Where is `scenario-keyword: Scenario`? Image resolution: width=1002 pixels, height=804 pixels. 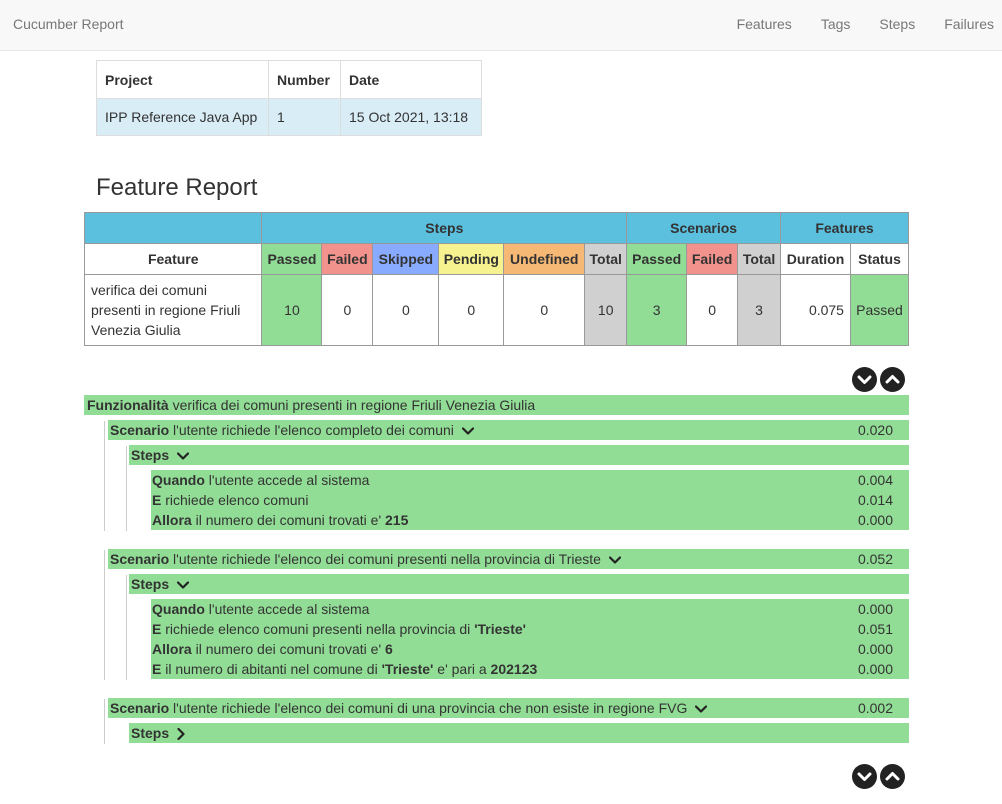
scenario-keyword: Scenario is located at coordinates (140, 430).